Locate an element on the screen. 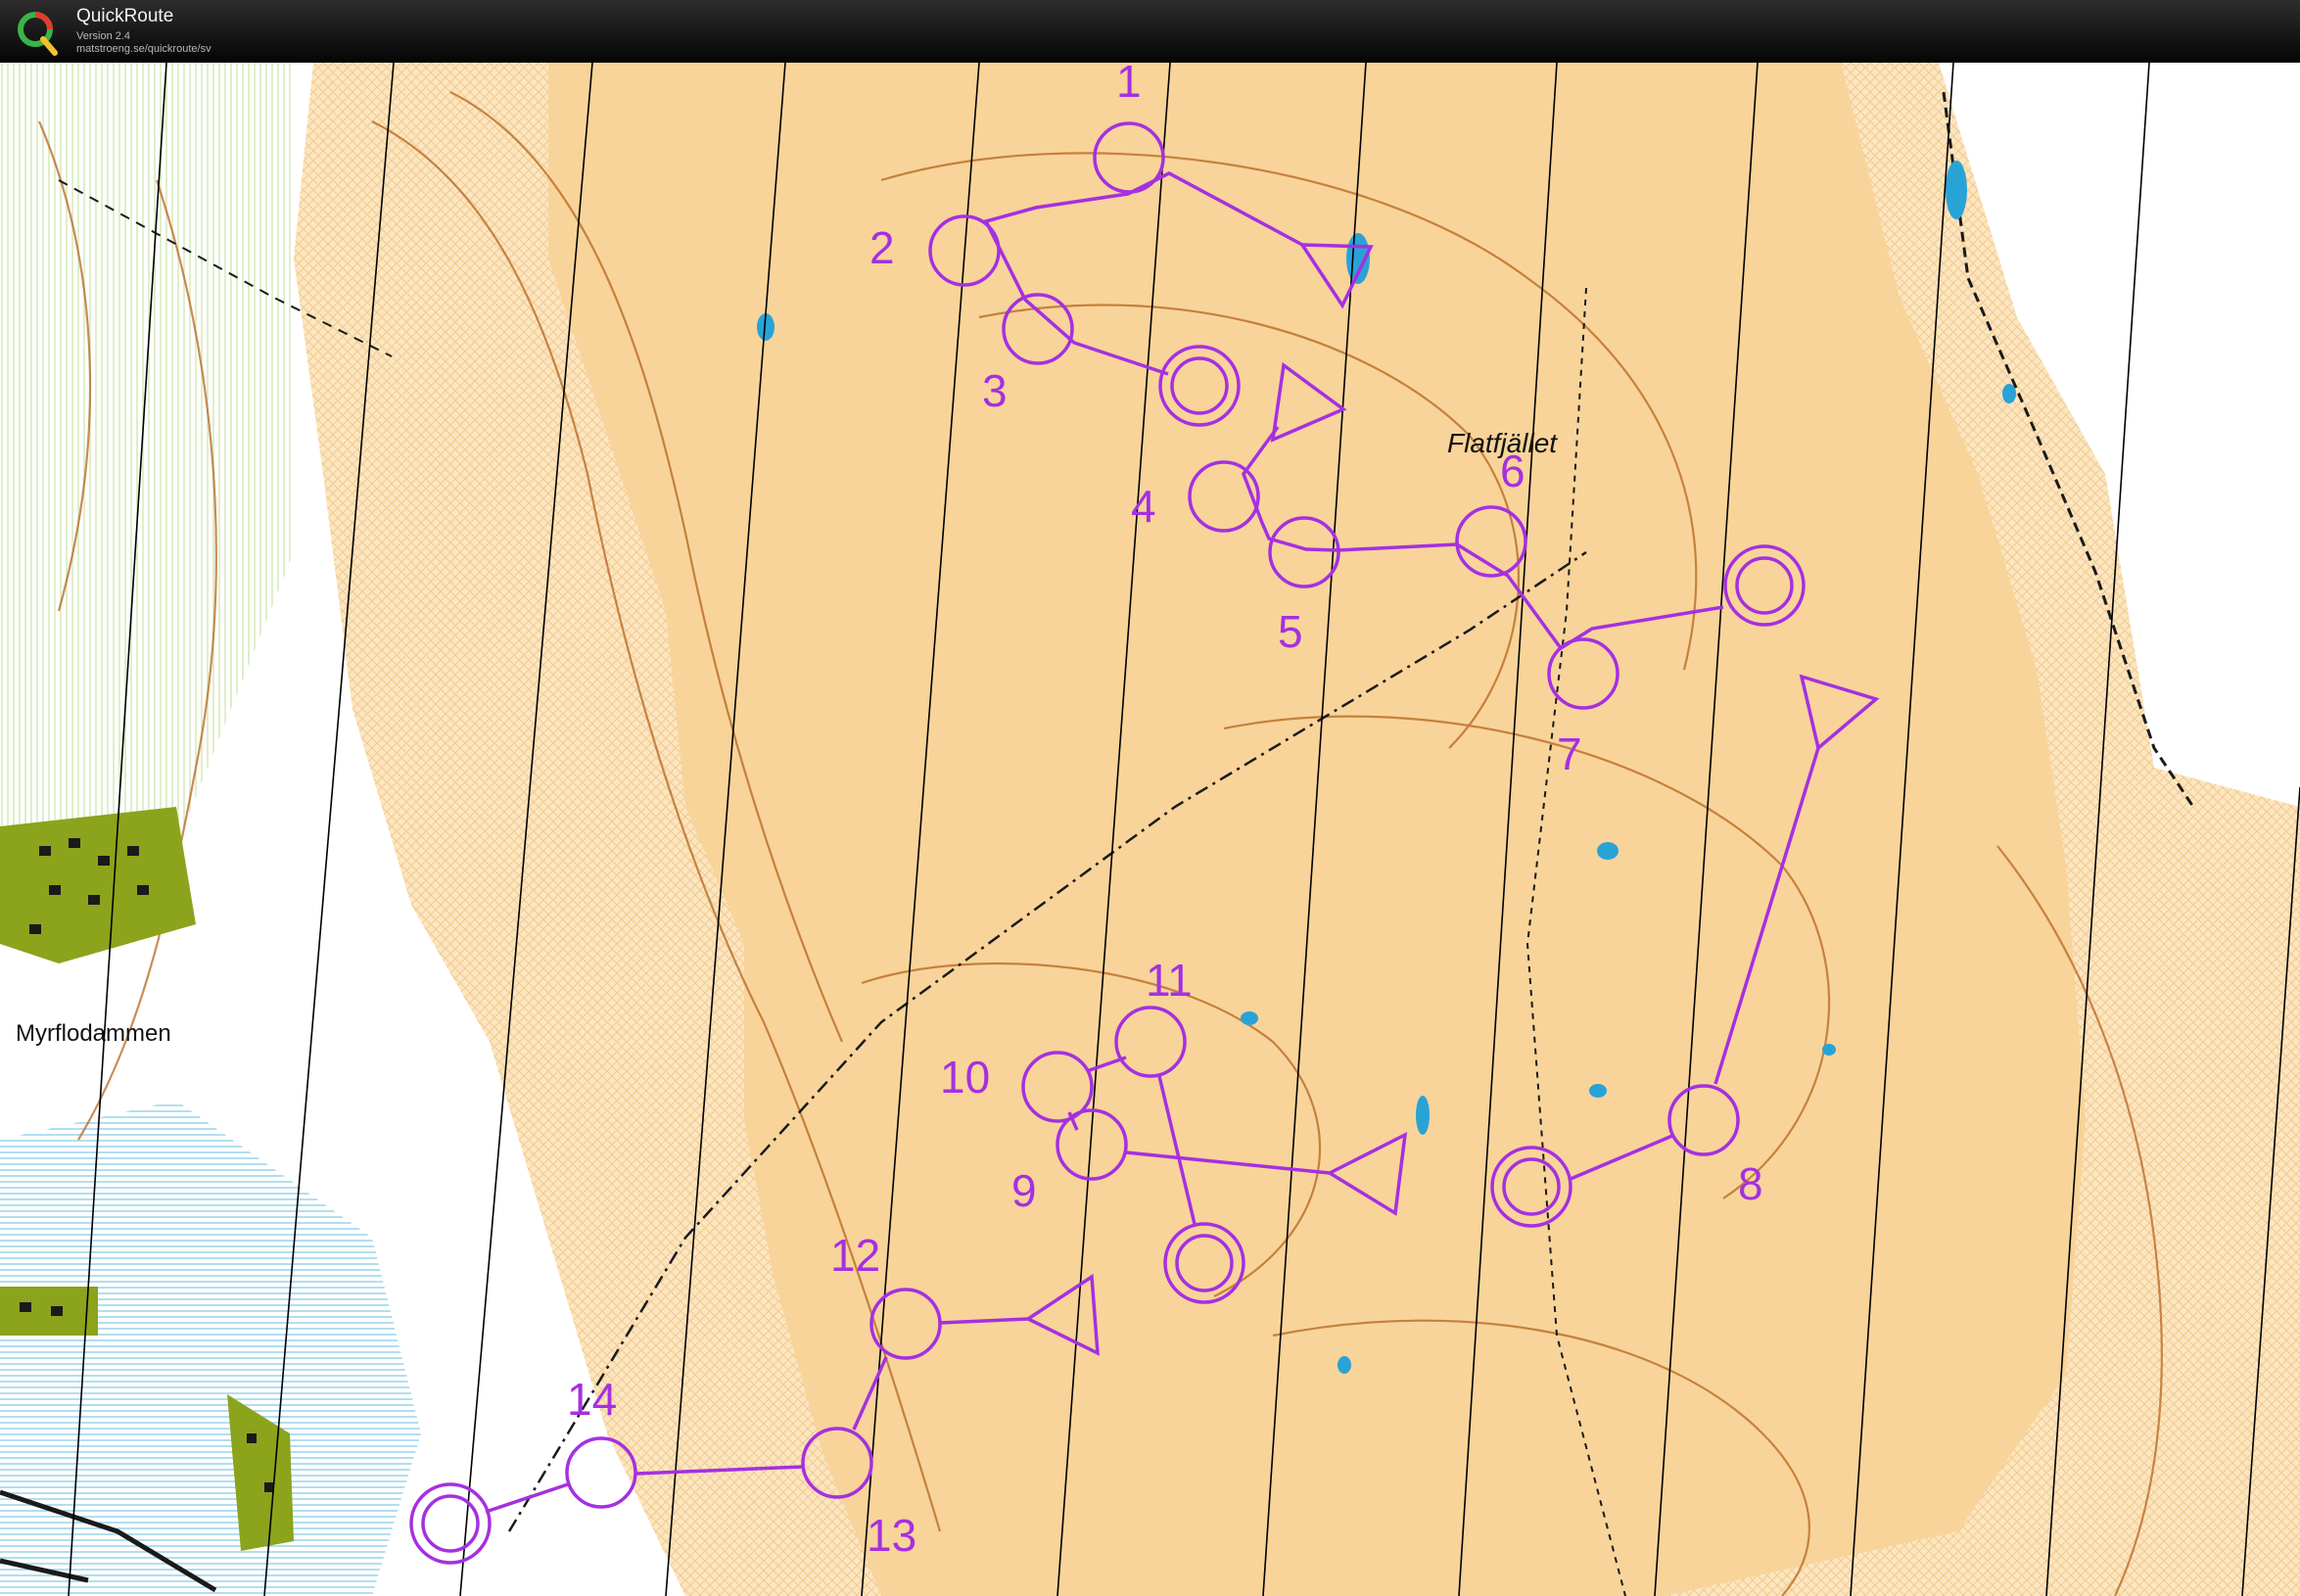  control-number-3: 3 is located at coordinates (995, 390).